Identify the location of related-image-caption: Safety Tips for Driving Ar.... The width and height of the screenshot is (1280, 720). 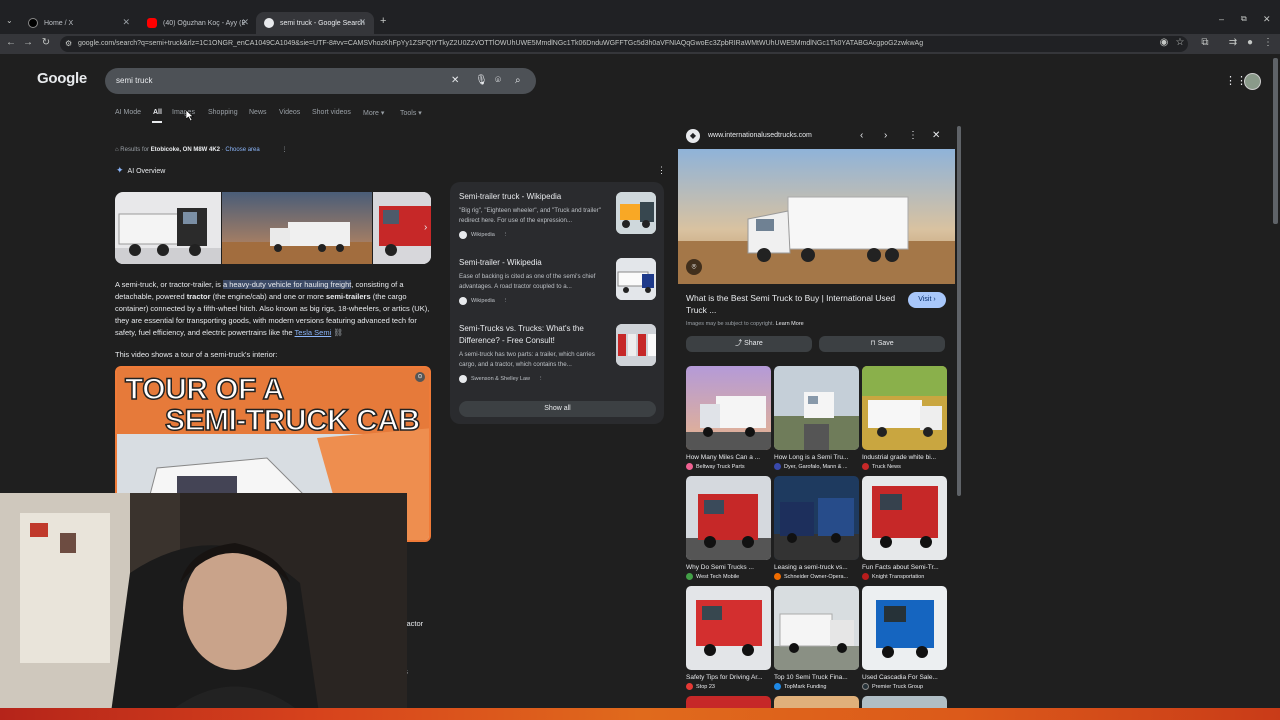
(729, 677).